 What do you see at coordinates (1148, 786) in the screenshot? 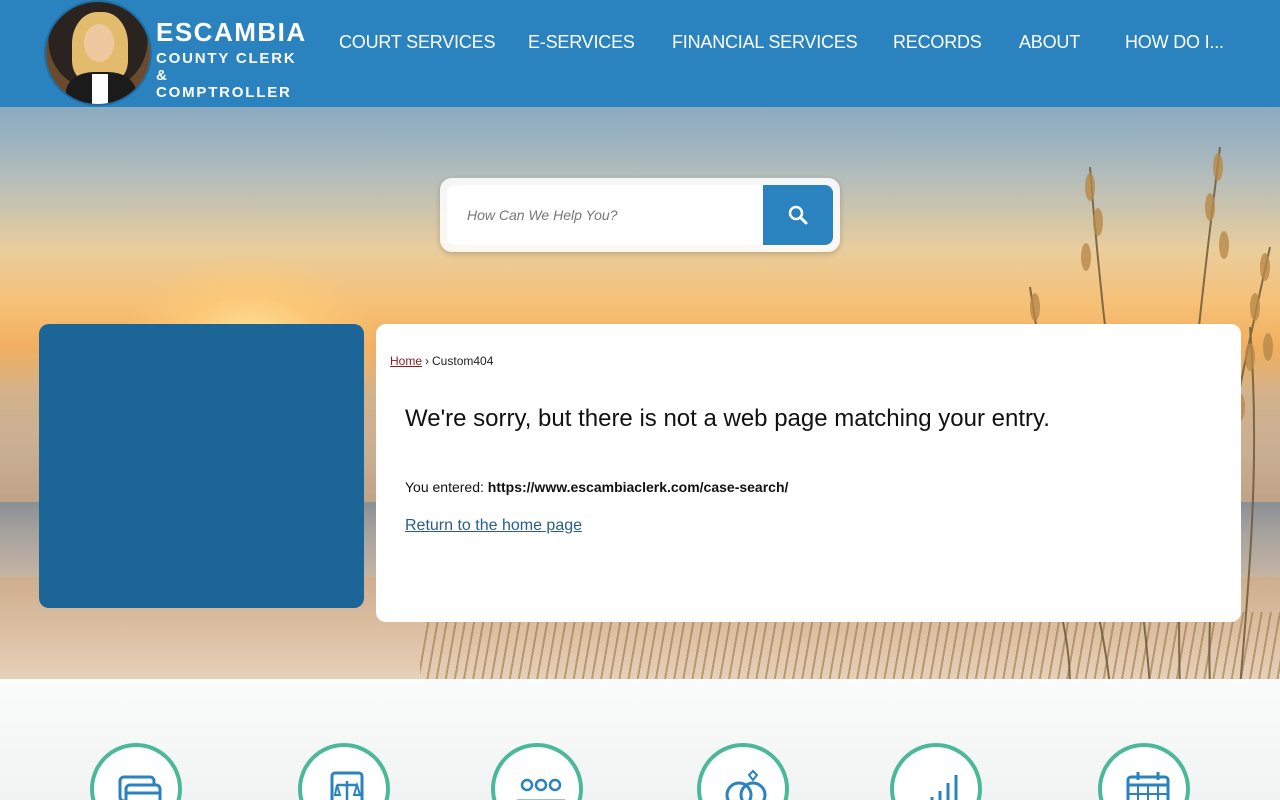
I see `calendar-icon` at bounding box center [1148, 786].